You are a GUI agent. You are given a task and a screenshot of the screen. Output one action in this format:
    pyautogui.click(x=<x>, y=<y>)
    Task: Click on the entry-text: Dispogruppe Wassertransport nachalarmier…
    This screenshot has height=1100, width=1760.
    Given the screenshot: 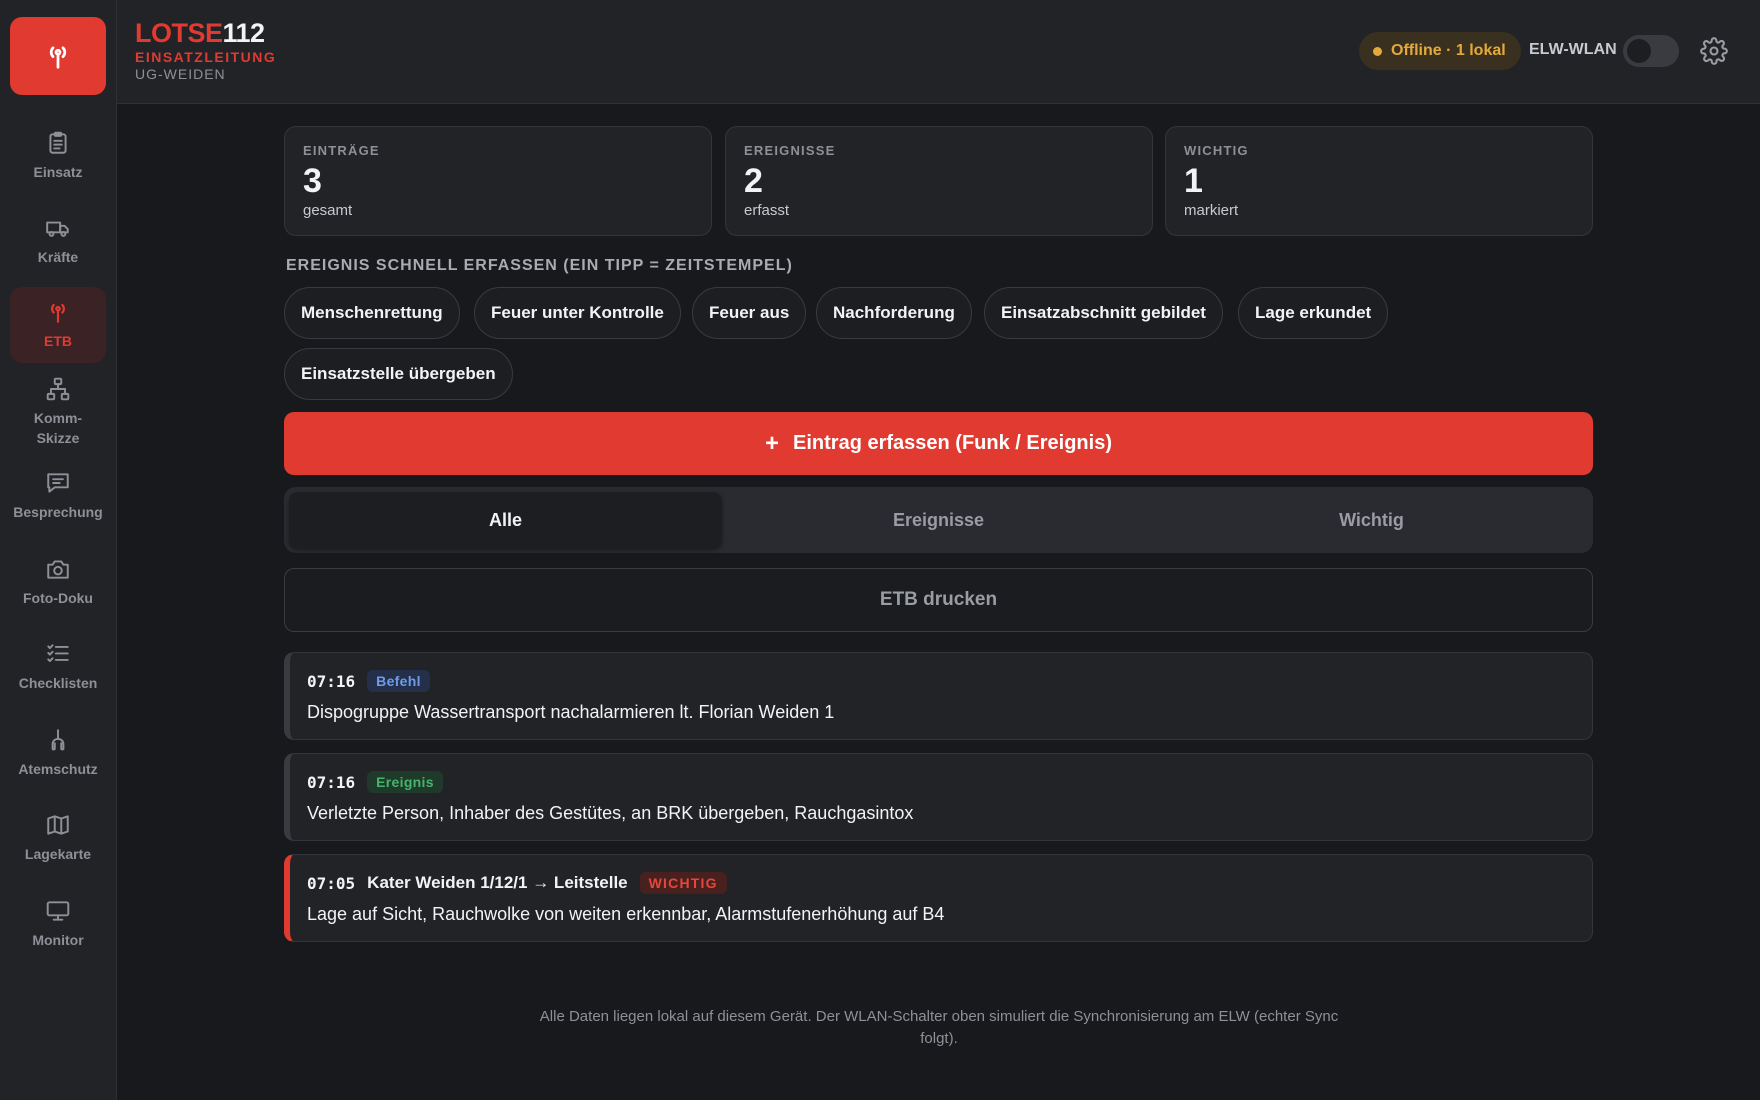 What is the action you would take?
    pyautogui.click(x=571, y=712)
    